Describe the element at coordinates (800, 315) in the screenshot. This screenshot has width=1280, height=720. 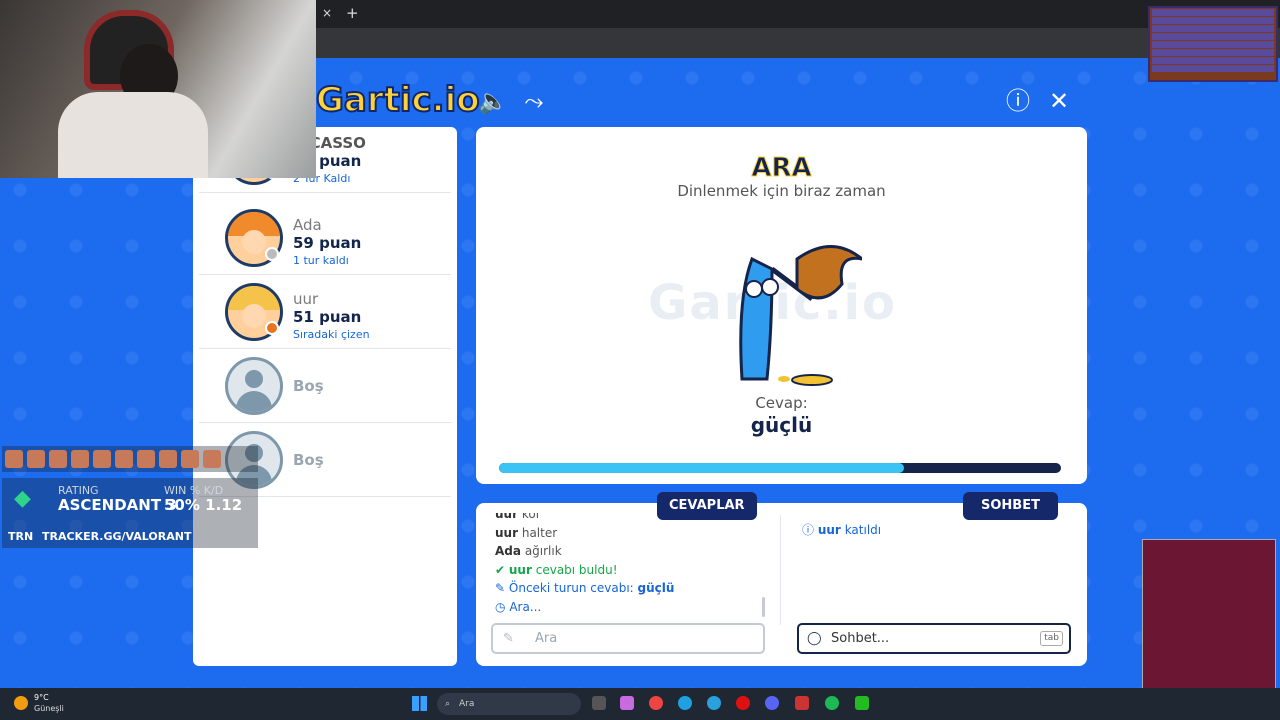
I see `pencil-mascot-icon` at that location.